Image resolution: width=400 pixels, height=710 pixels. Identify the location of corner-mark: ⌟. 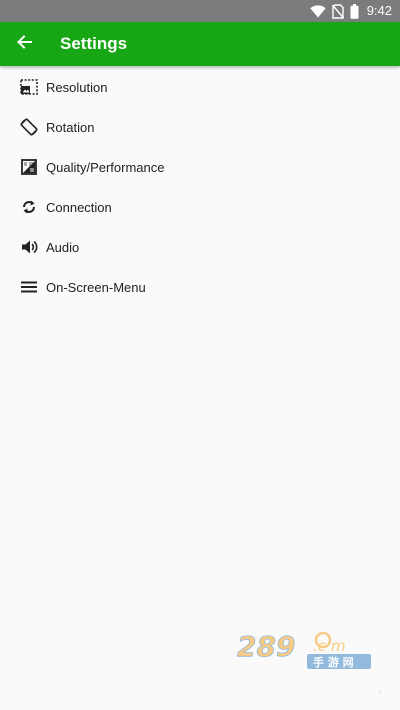
(380, 689).